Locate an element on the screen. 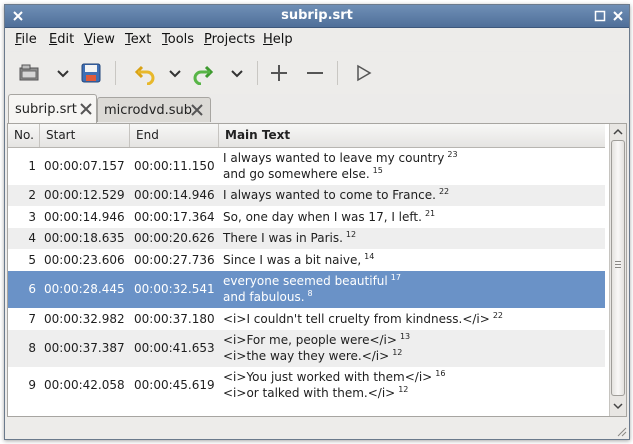 The width and height of the screenshot is (633, 444). row-start: 00:00:07.157 is located at coordinates (84, 166).